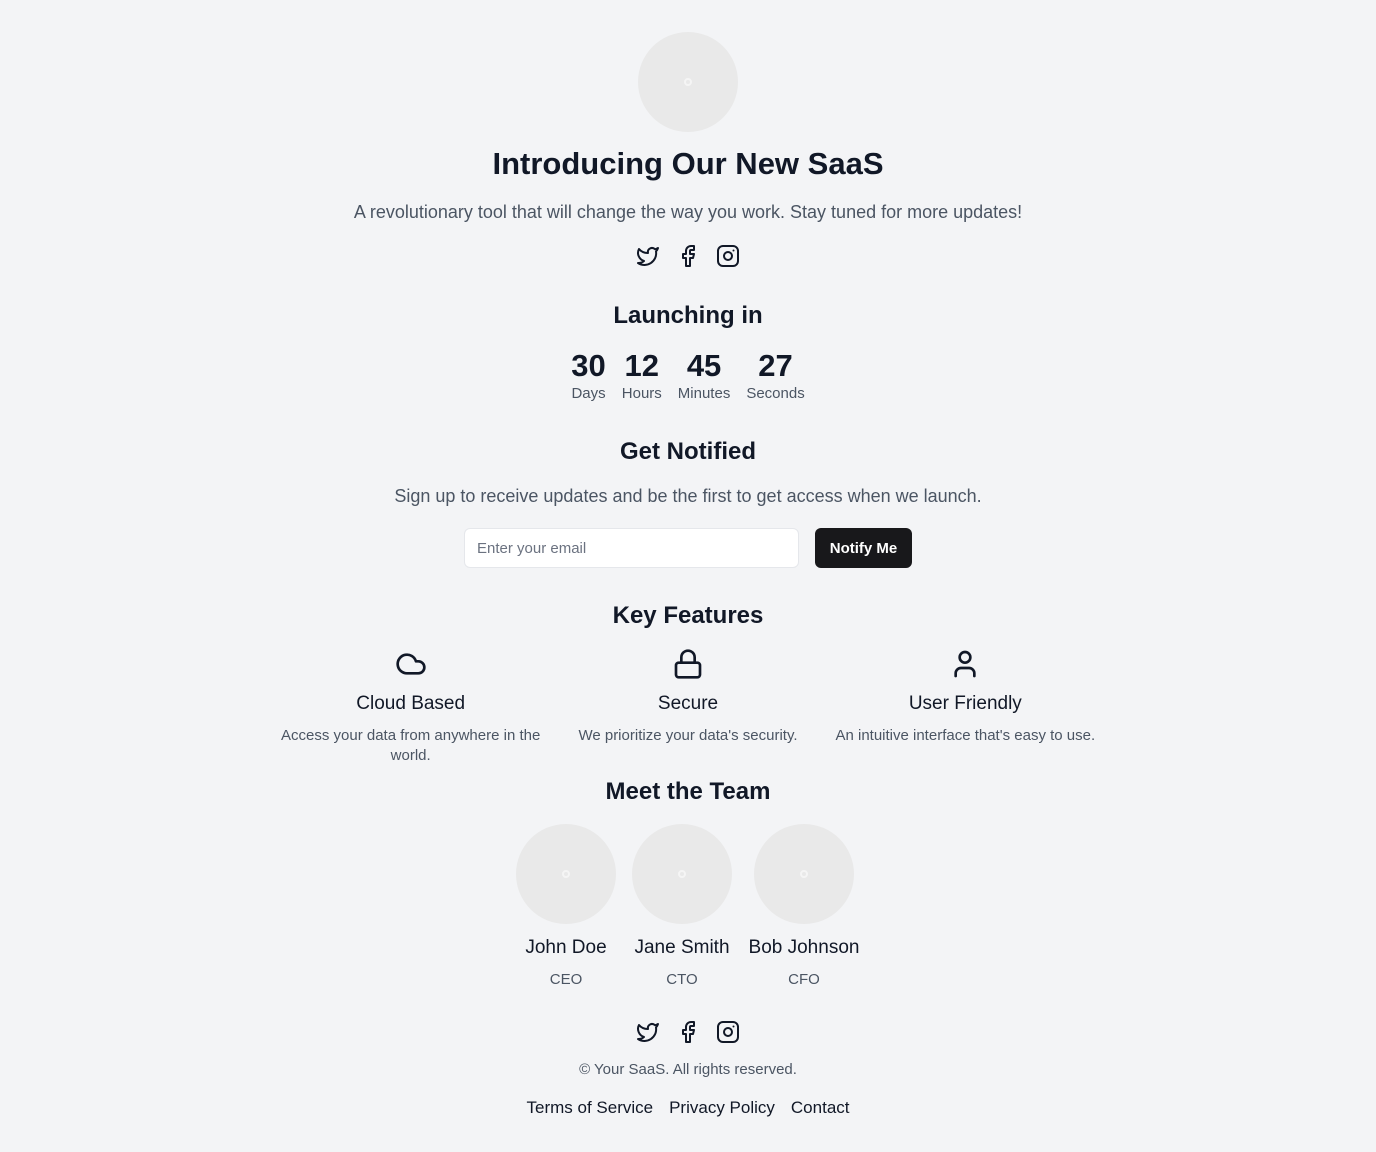 This screenshot has height=1152, width=1376. I want to click on footer-links: Terms of Service Privacy Policy Contact, so click(688, 1108).